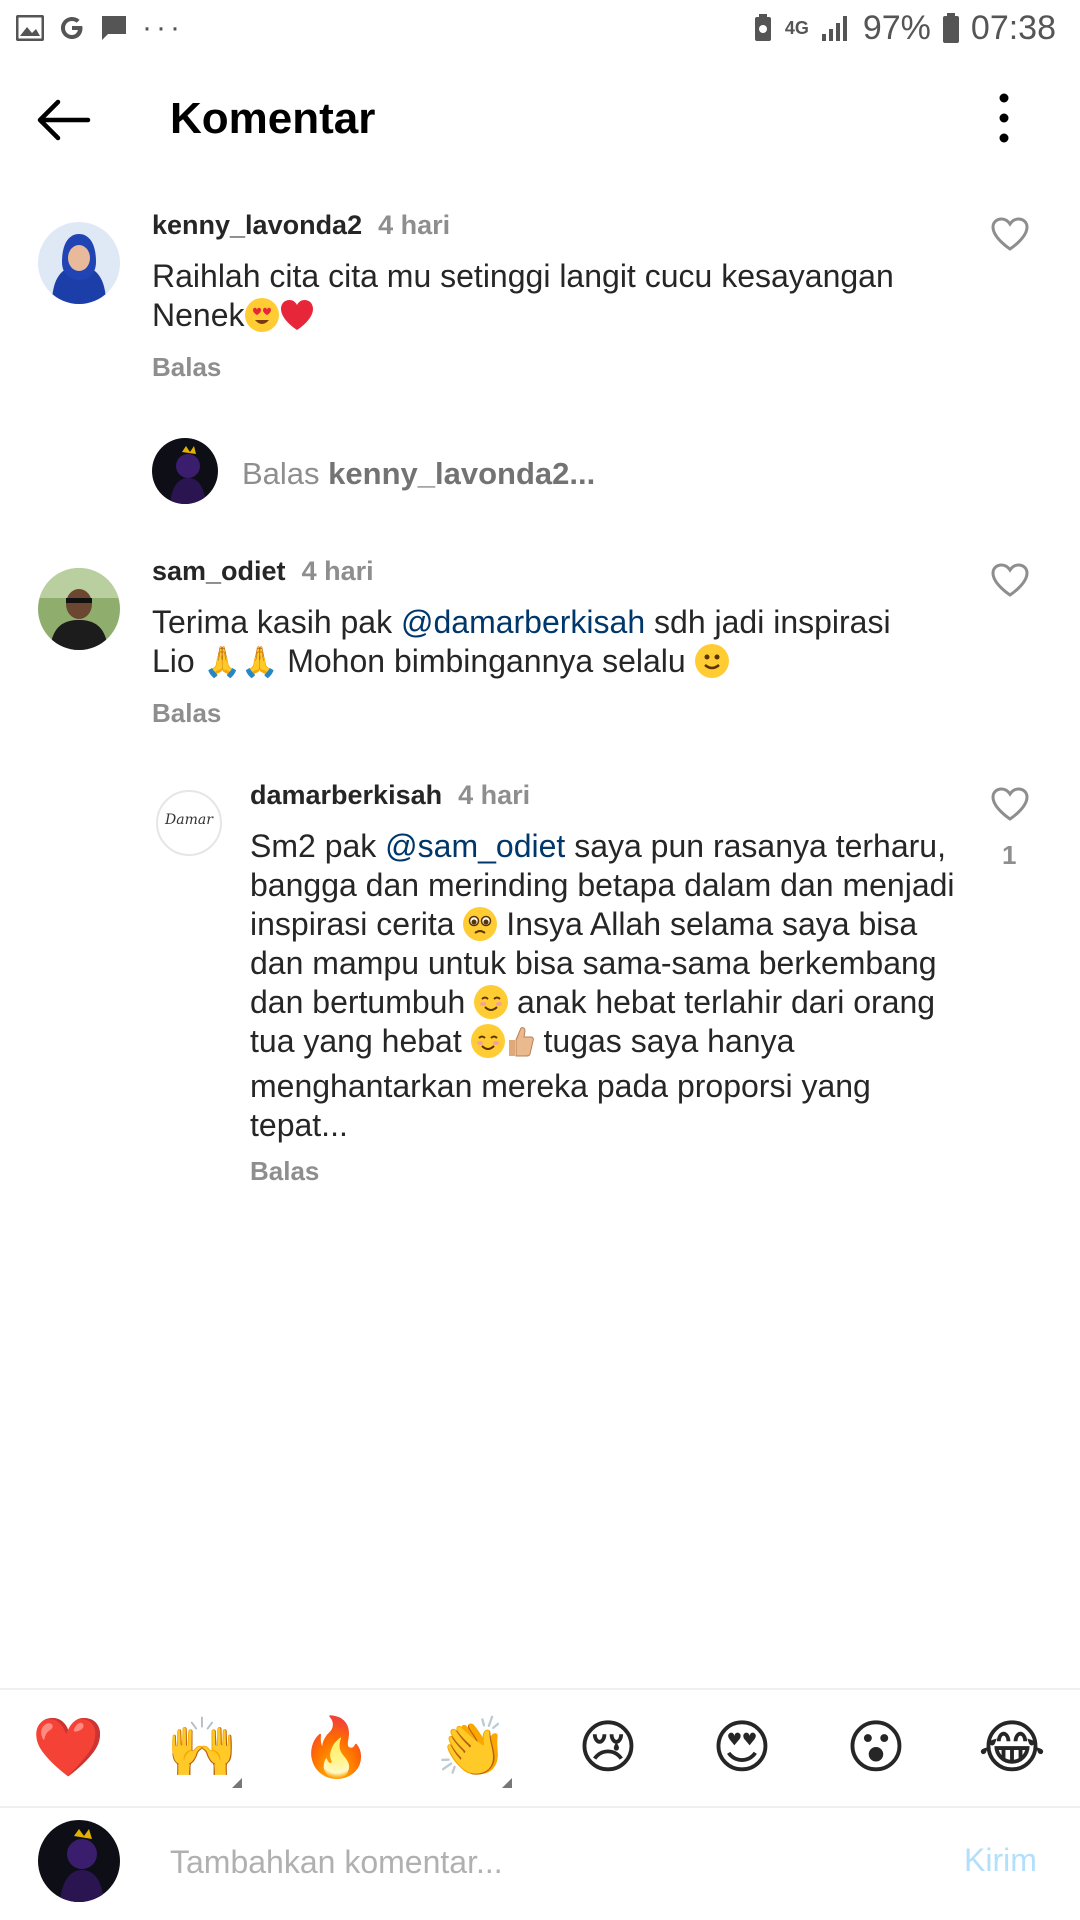 Image resolution: width=1080 pixels, height=1920 pixels. Describe the element at coordinates (336, 1748) in the screenshot. I see `reaction-fire-icon: 🔥` at that location.